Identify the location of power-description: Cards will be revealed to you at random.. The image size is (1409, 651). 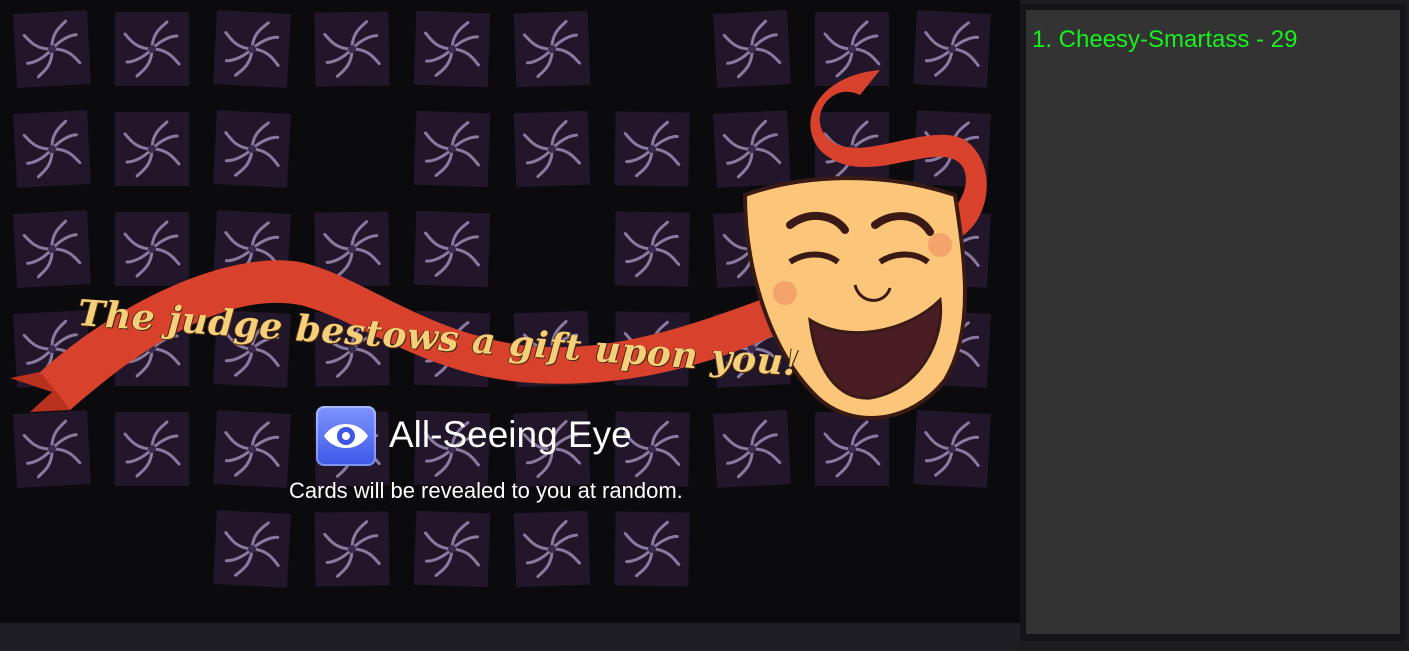
(486, 490).